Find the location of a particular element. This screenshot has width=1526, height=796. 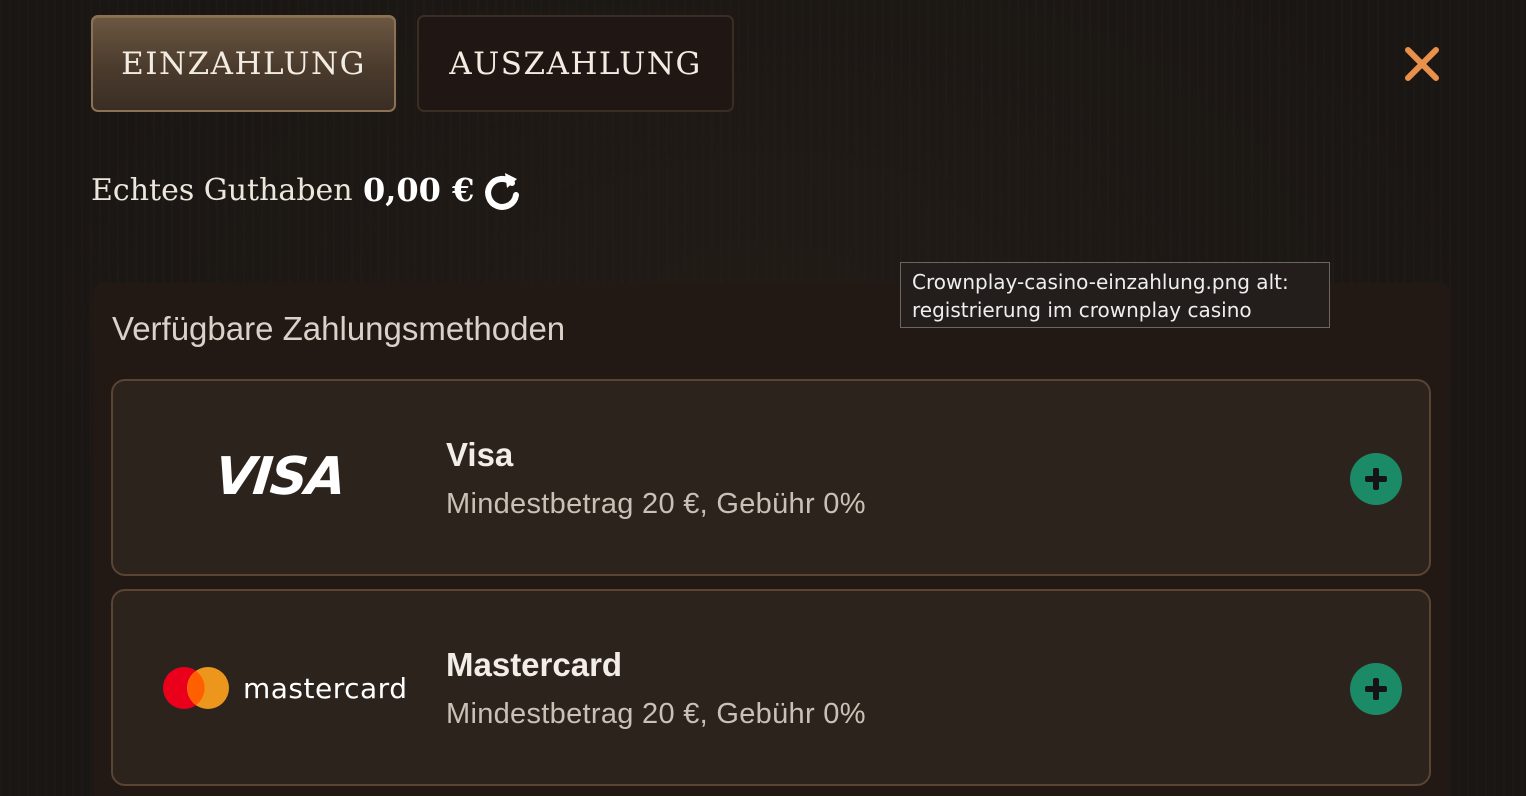

tooltip-line-1: Crownplay-casino-einzahlung.png alt: is located at coordinates (1100, 282).